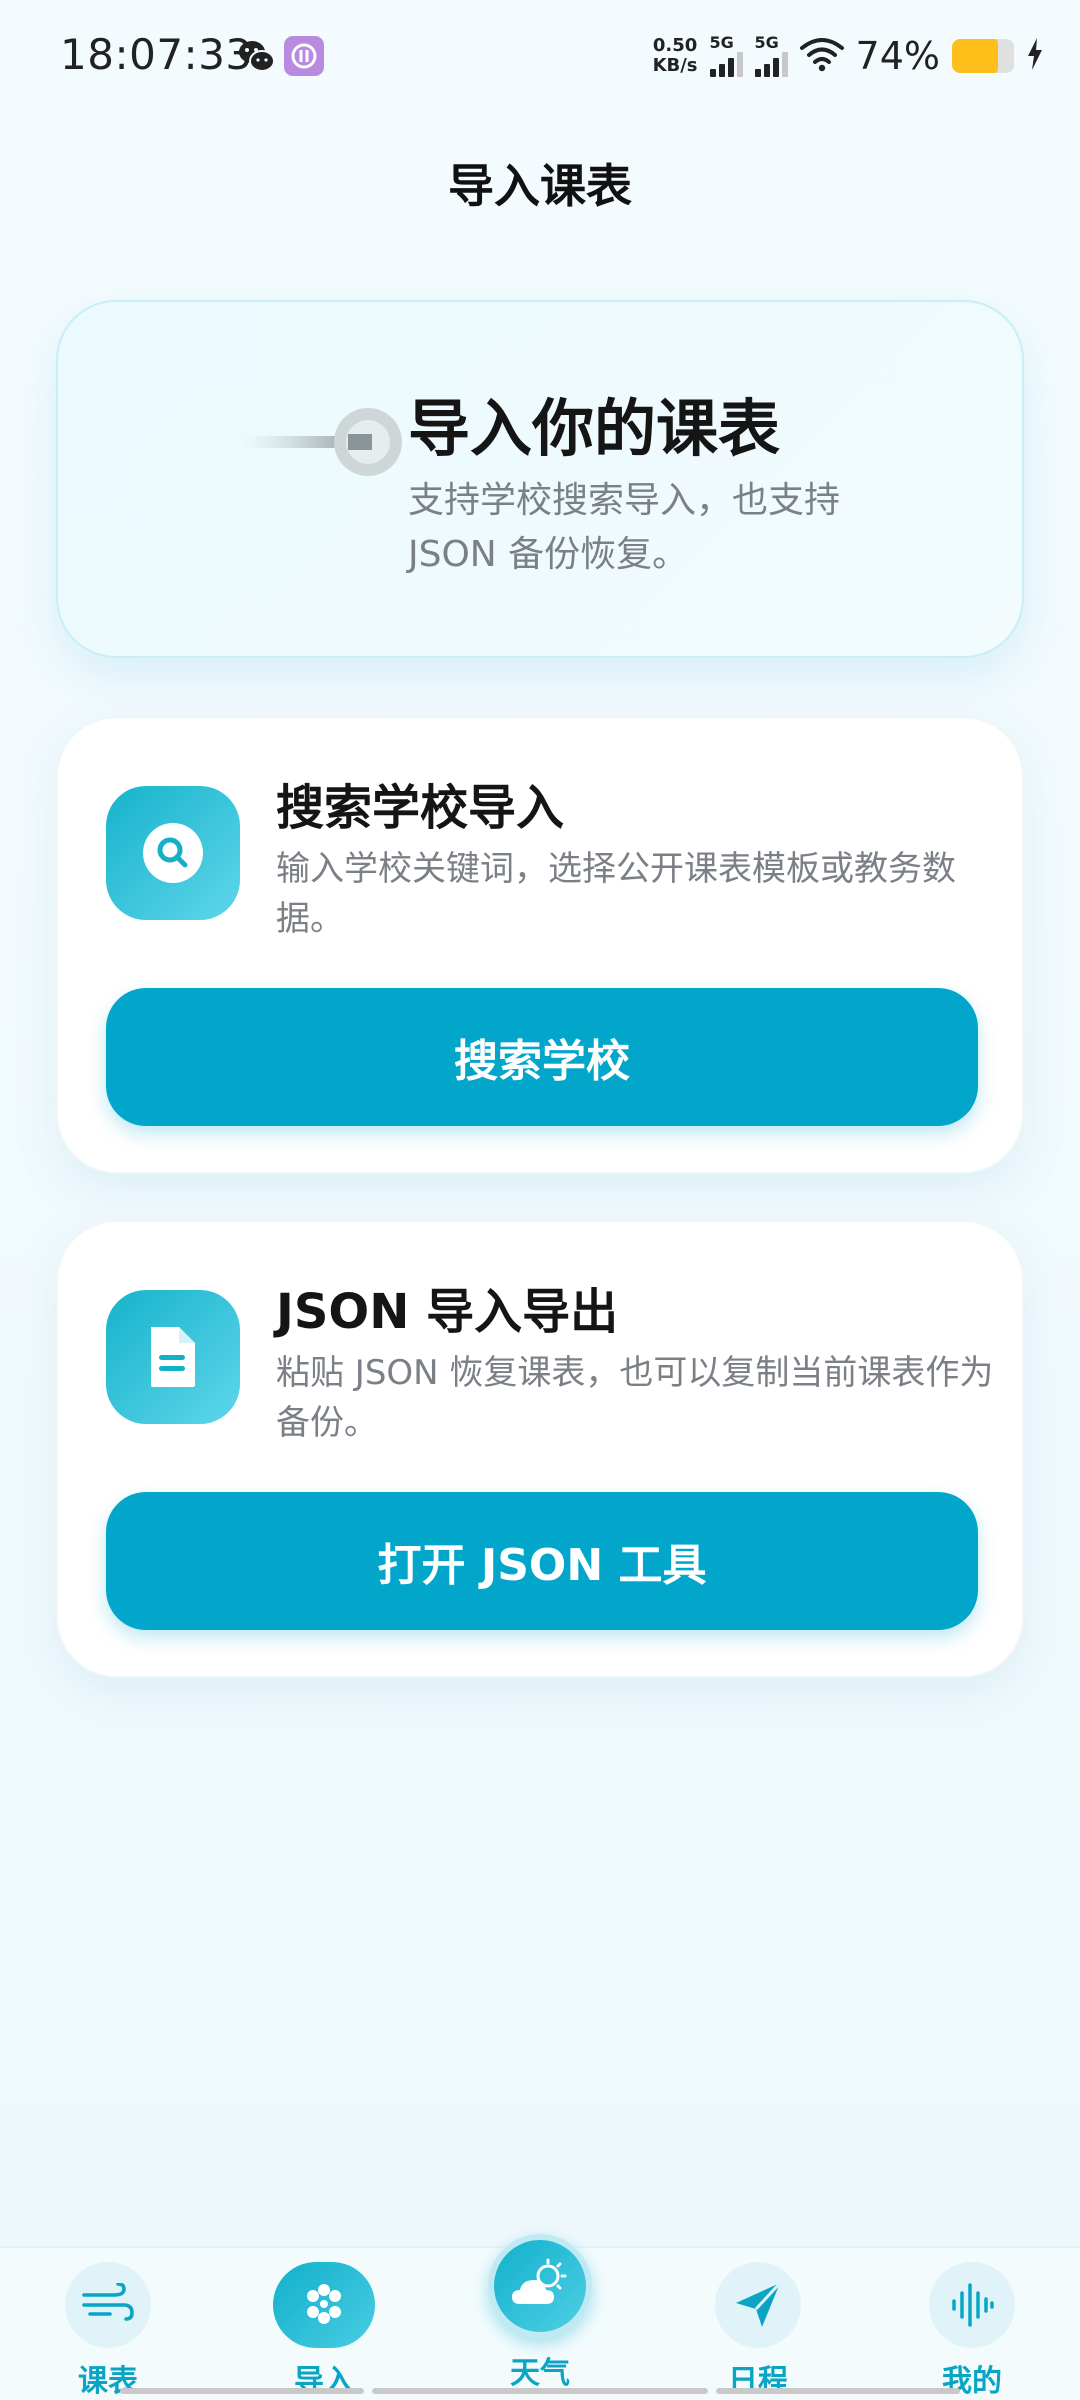  I want to click on battery-icon, so click(983, 56).